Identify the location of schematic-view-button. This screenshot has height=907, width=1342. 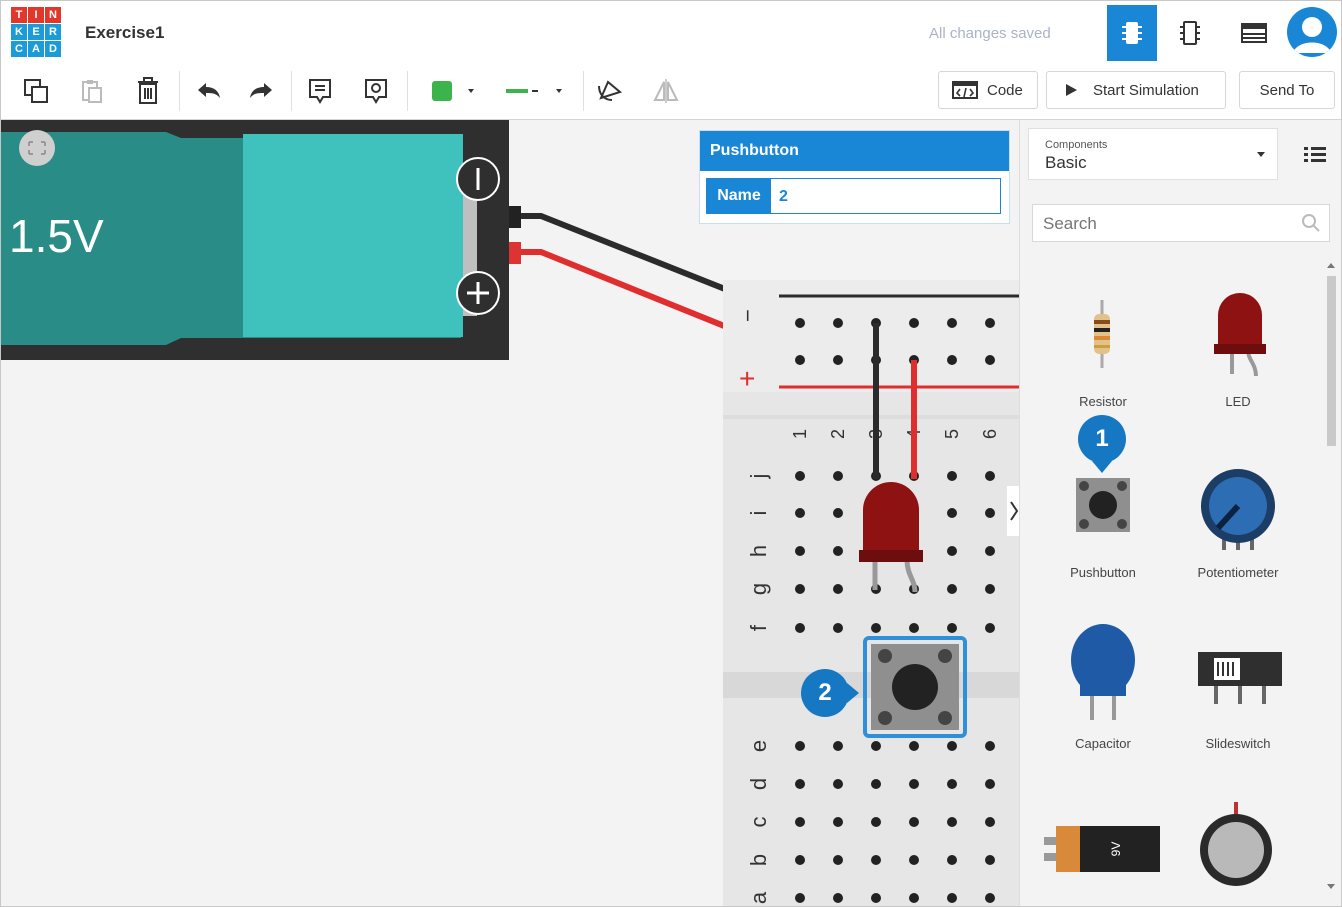
(1190, 33).